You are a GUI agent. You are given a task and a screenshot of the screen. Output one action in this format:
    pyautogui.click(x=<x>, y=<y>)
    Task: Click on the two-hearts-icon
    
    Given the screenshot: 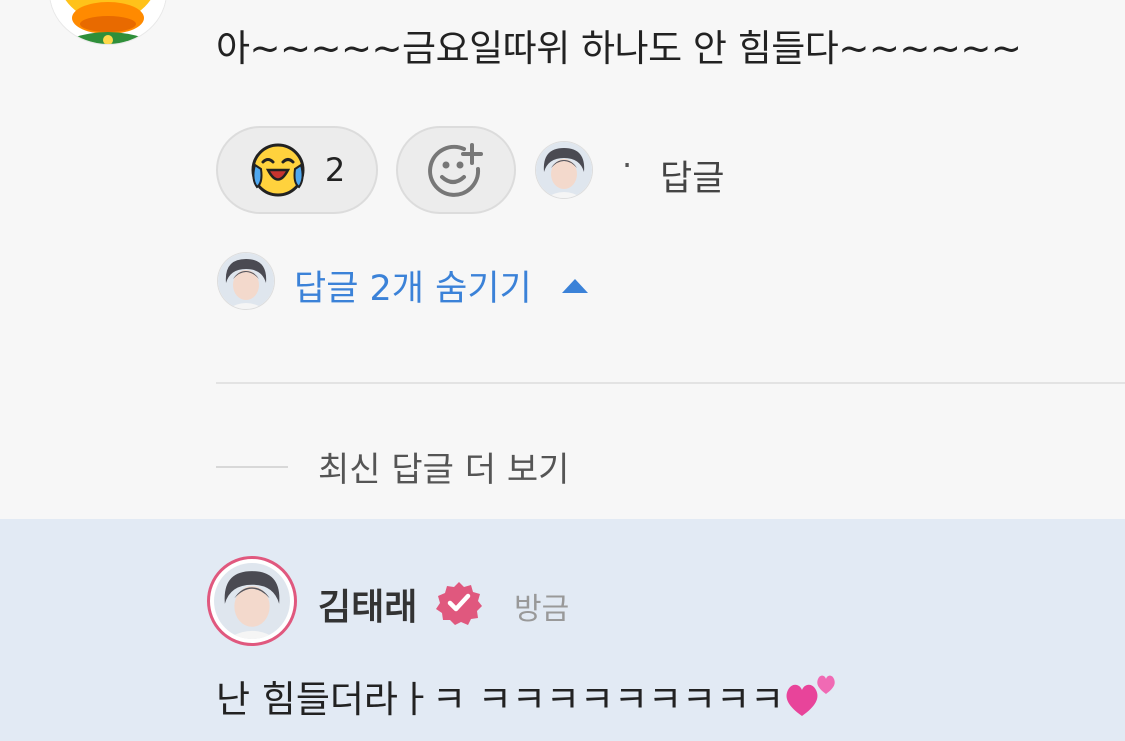 What is the action you would take?
    pyautogui.click(x=810, y=695)
    